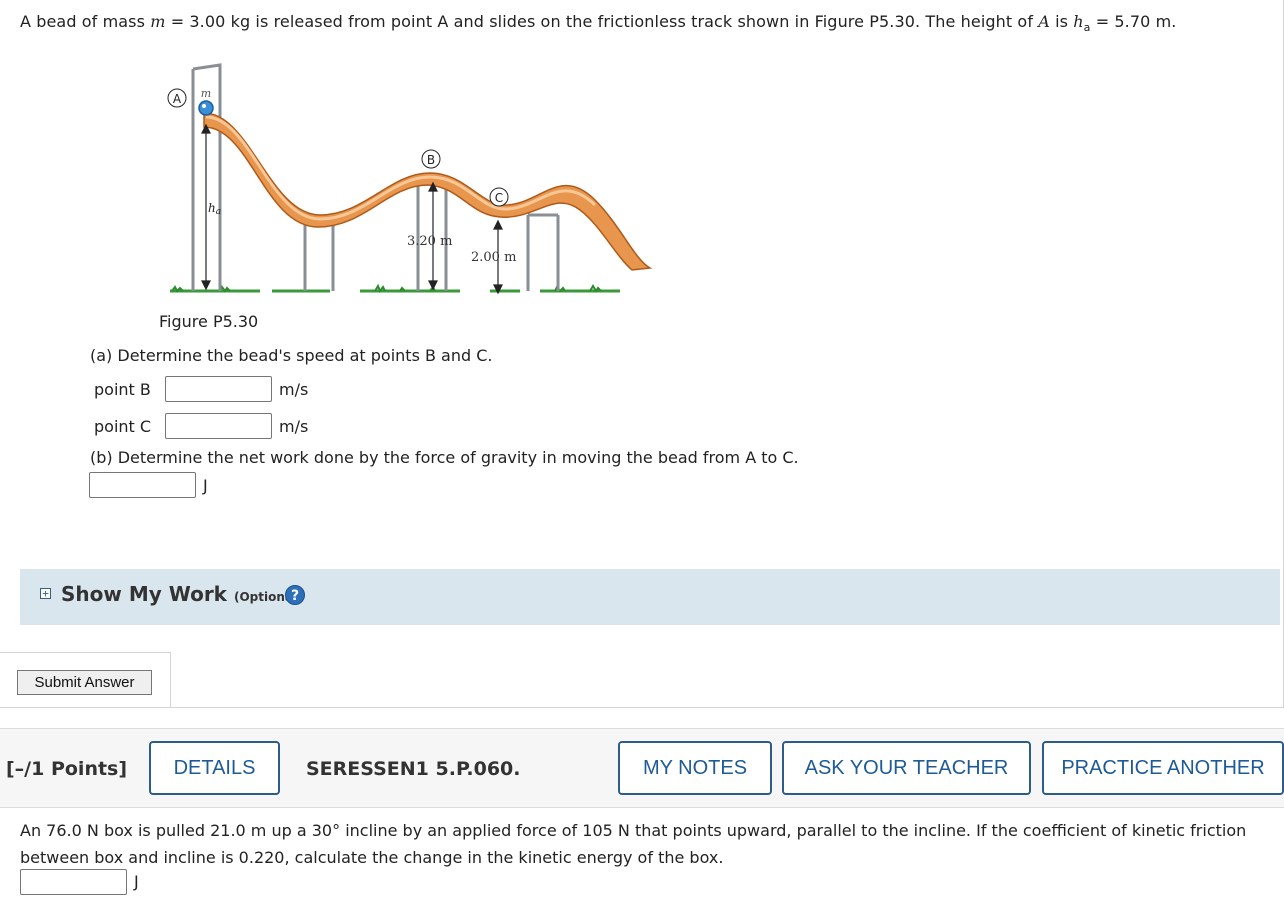  I want to click on point-c-label: point C, so click(123, 426).